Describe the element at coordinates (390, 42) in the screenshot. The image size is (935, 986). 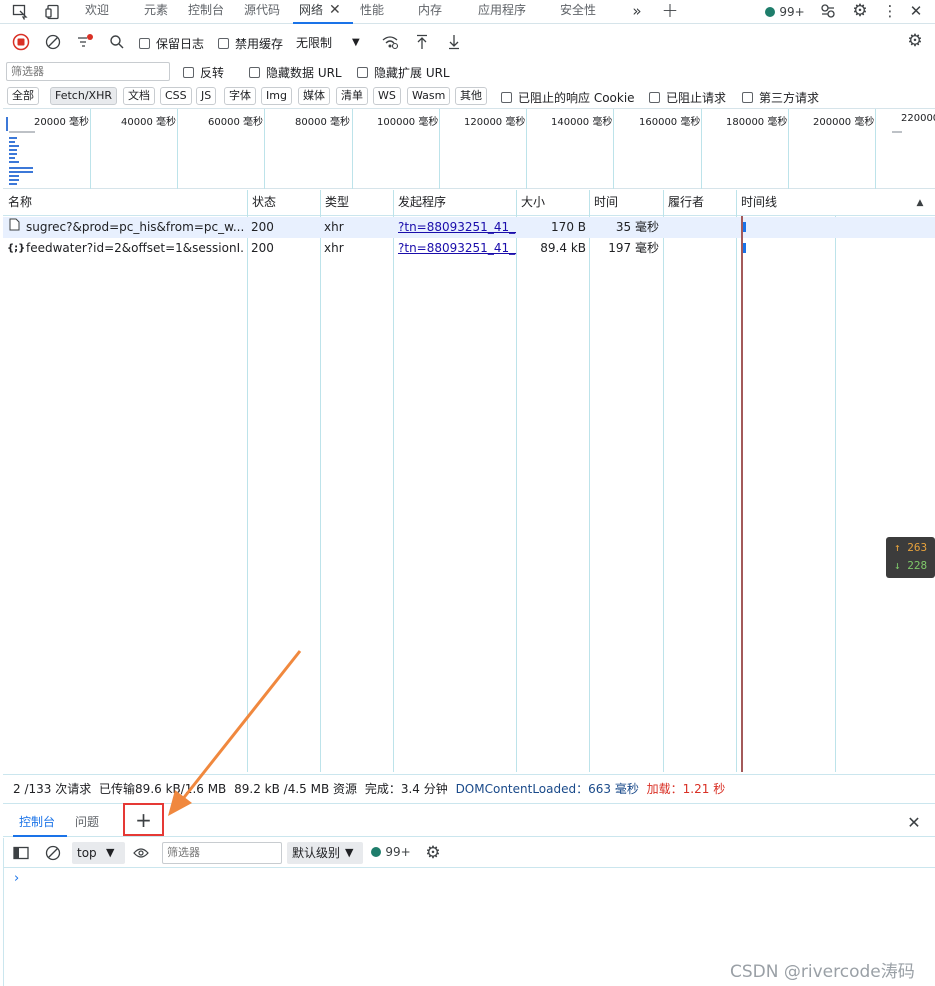
I see `network-conditions-icon` at that location.